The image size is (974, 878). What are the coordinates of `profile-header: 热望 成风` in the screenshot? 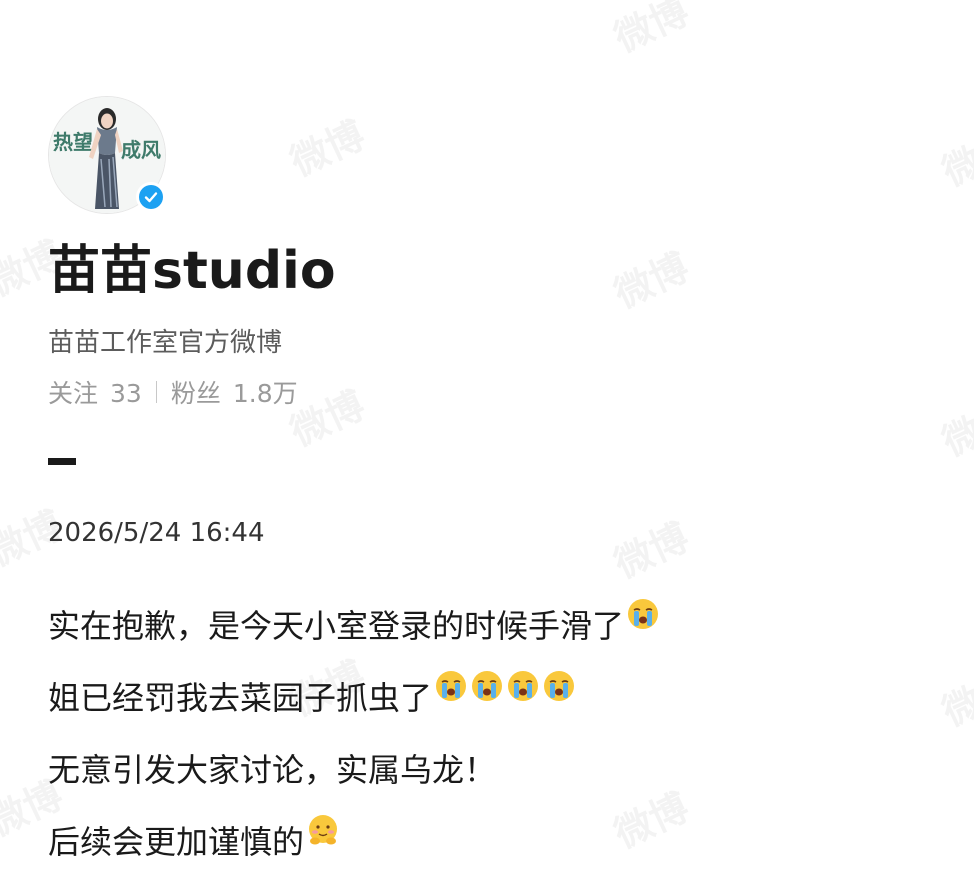 It's located at (107, 155).